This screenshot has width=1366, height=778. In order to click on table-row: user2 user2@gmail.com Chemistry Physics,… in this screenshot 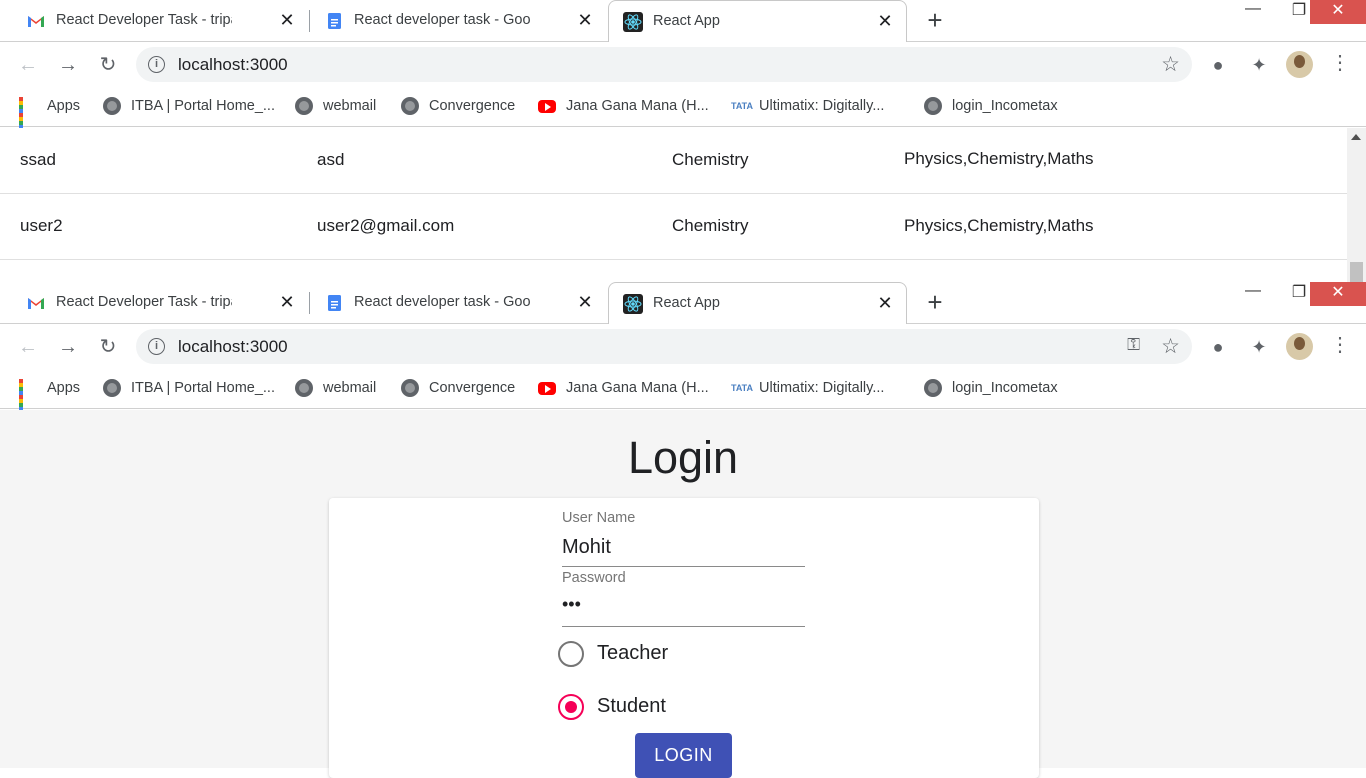, I will do `click(673, 227)`.